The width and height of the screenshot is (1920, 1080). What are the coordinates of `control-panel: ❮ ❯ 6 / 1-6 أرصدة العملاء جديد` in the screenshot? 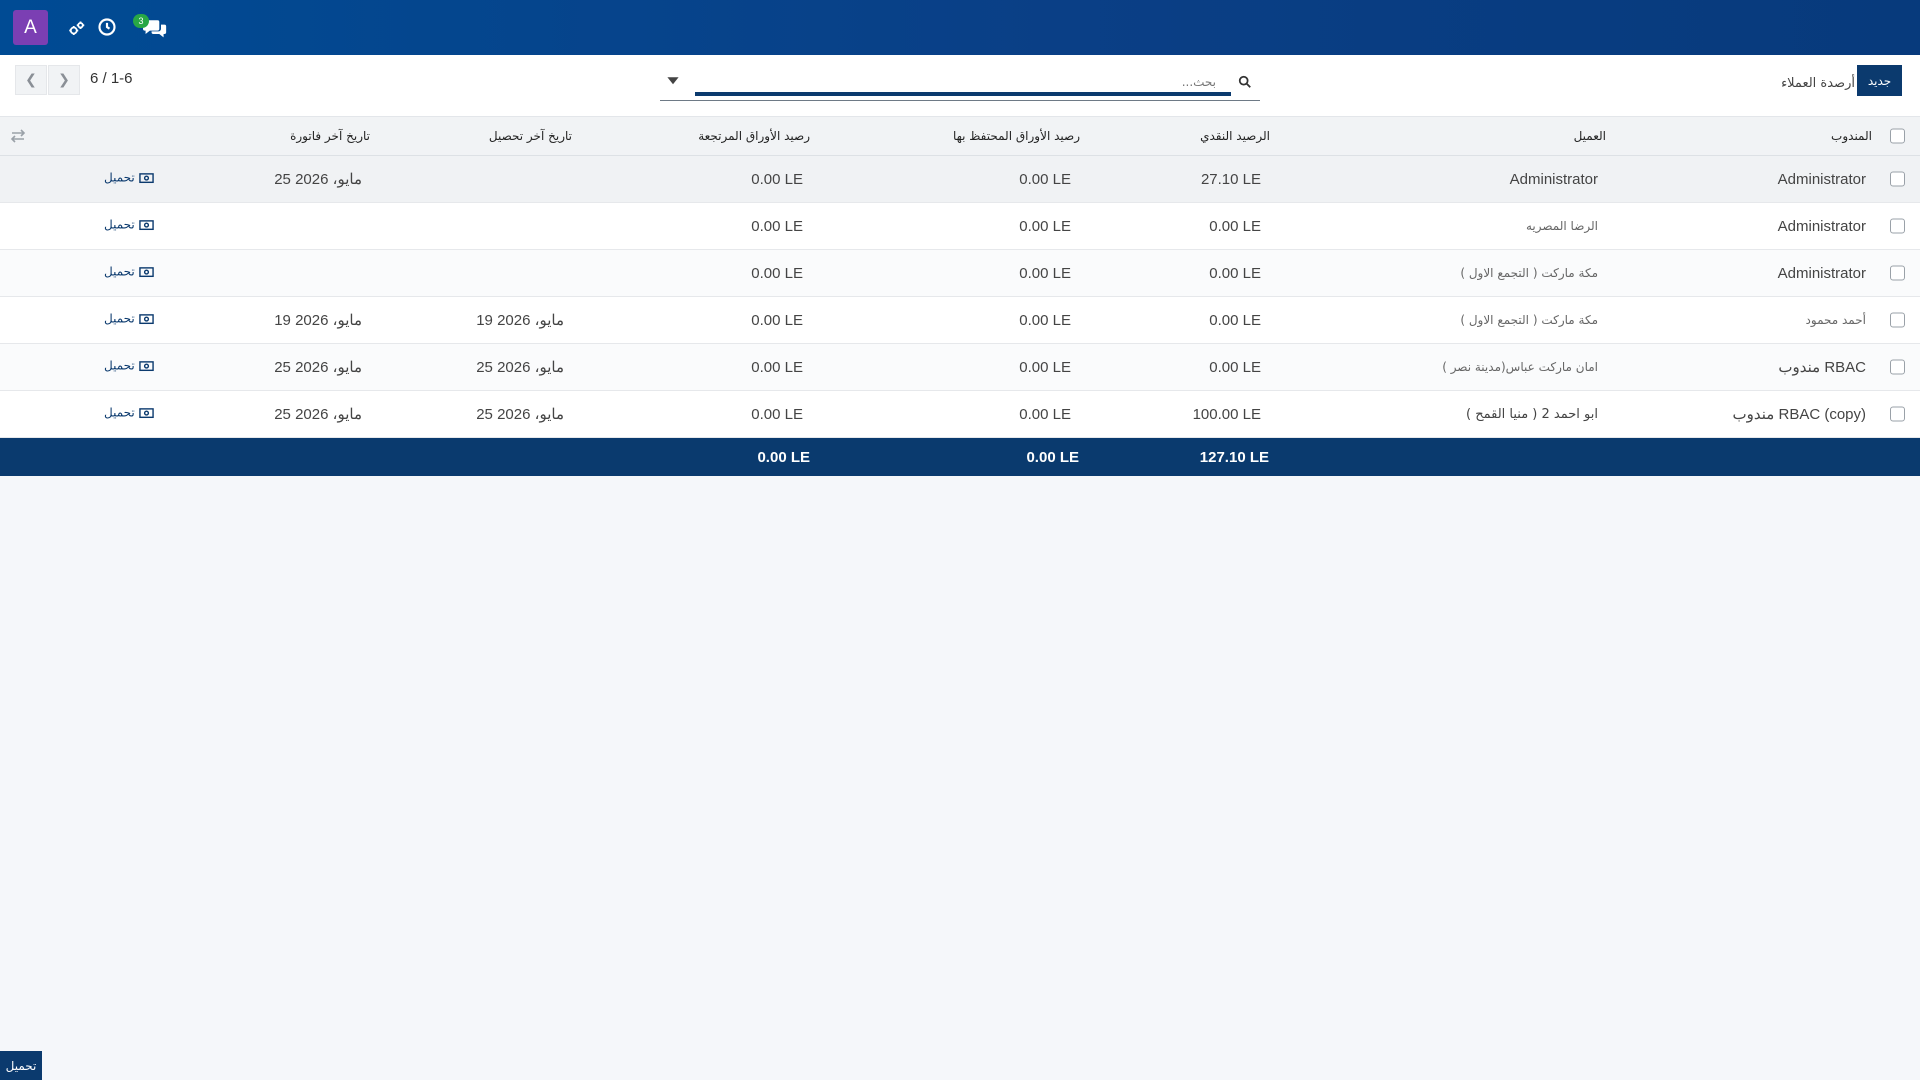 It's located at (960, 86).